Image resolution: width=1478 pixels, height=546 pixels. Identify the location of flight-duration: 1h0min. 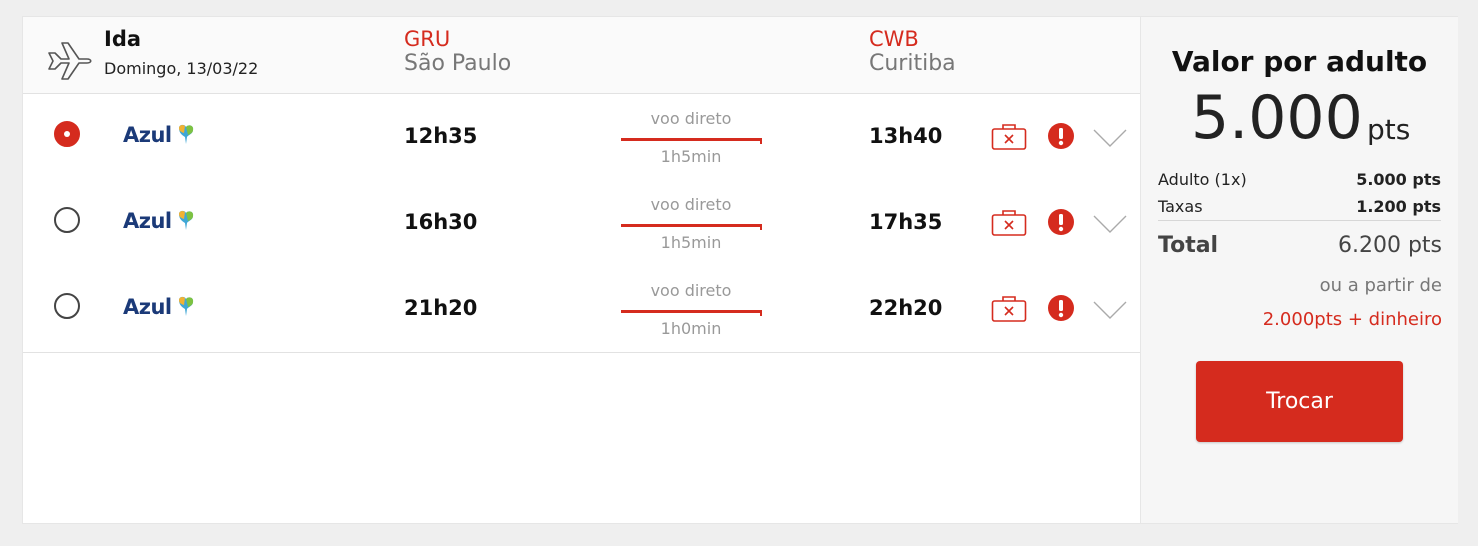
(691, 328).